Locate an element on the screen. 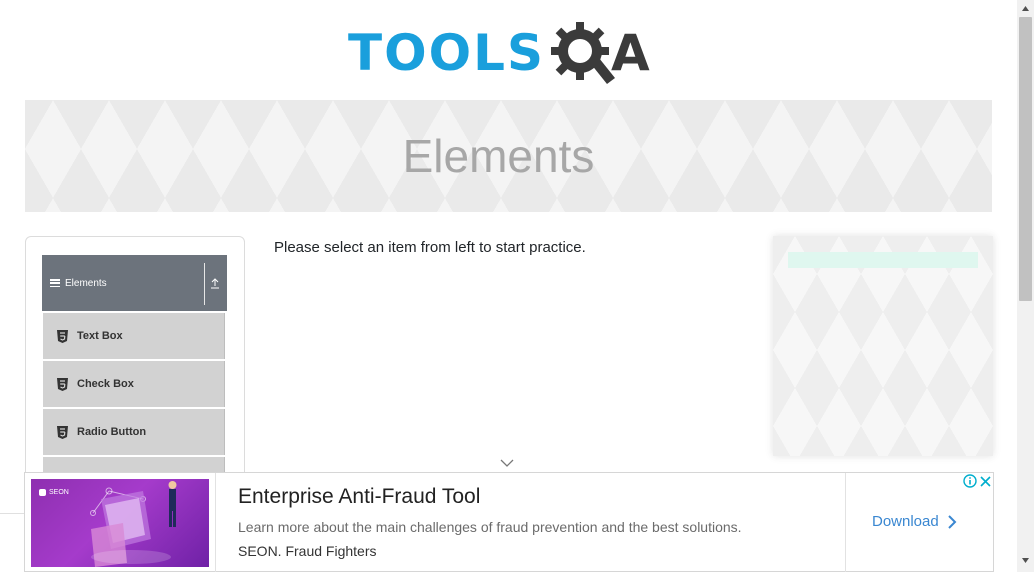  page-scrollbar is located at coordinates (1025, 286).